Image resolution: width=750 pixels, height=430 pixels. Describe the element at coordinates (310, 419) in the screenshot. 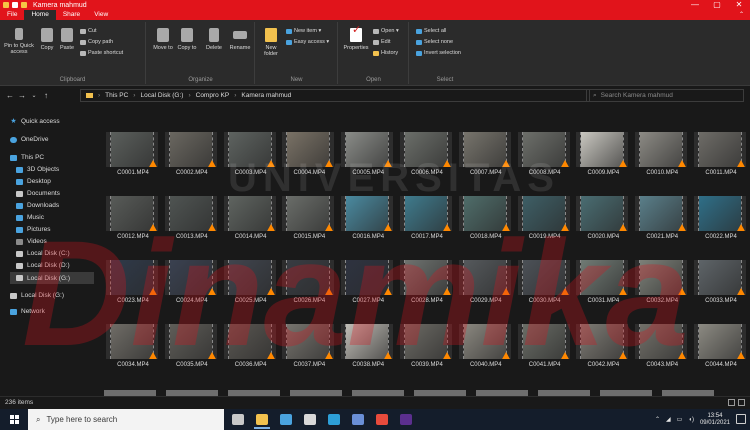

I see `store-icon` at that location.